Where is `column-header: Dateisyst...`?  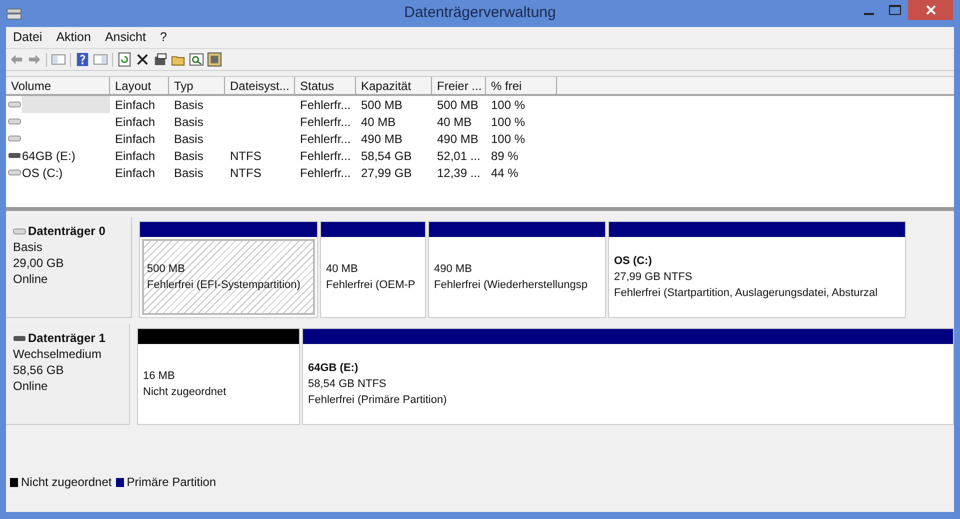
column-header: Dateisyst... is located at coordinates (260, 85).